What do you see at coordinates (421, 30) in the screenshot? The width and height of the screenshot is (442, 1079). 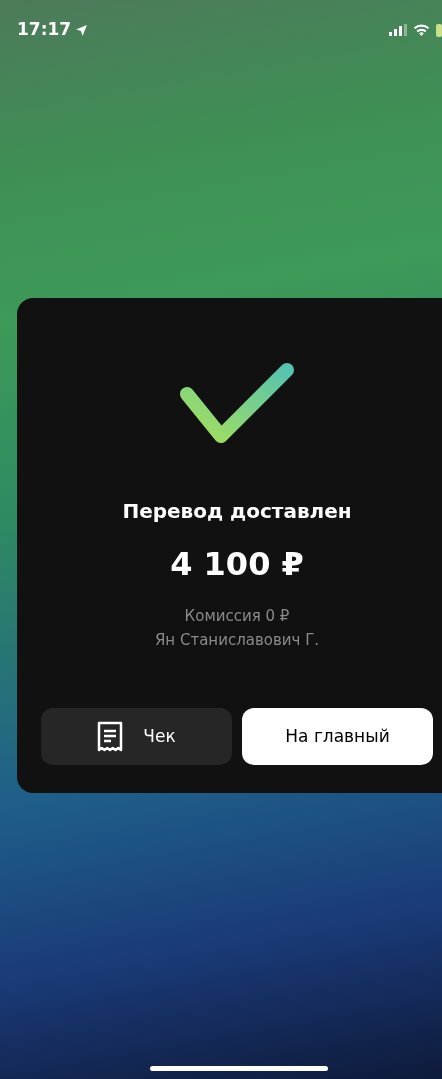 I see `wifi-icon` at bounding box center [421, 30].